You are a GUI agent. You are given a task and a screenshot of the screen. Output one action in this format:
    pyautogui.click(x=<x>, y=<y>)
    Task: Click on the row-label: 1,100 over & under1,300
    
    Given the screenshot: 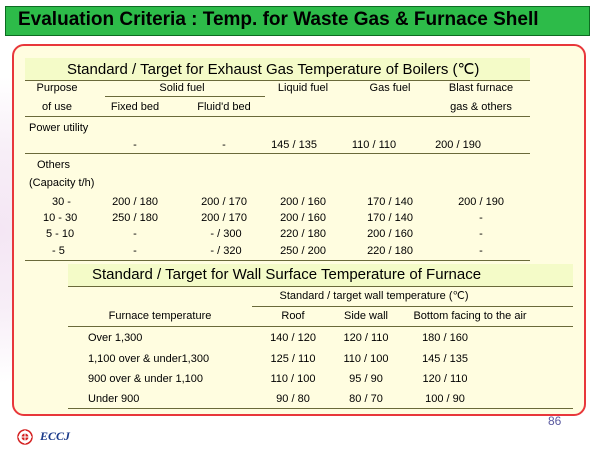 What is the action you would take?
    pyautogui.click(x=149, y=359)
    